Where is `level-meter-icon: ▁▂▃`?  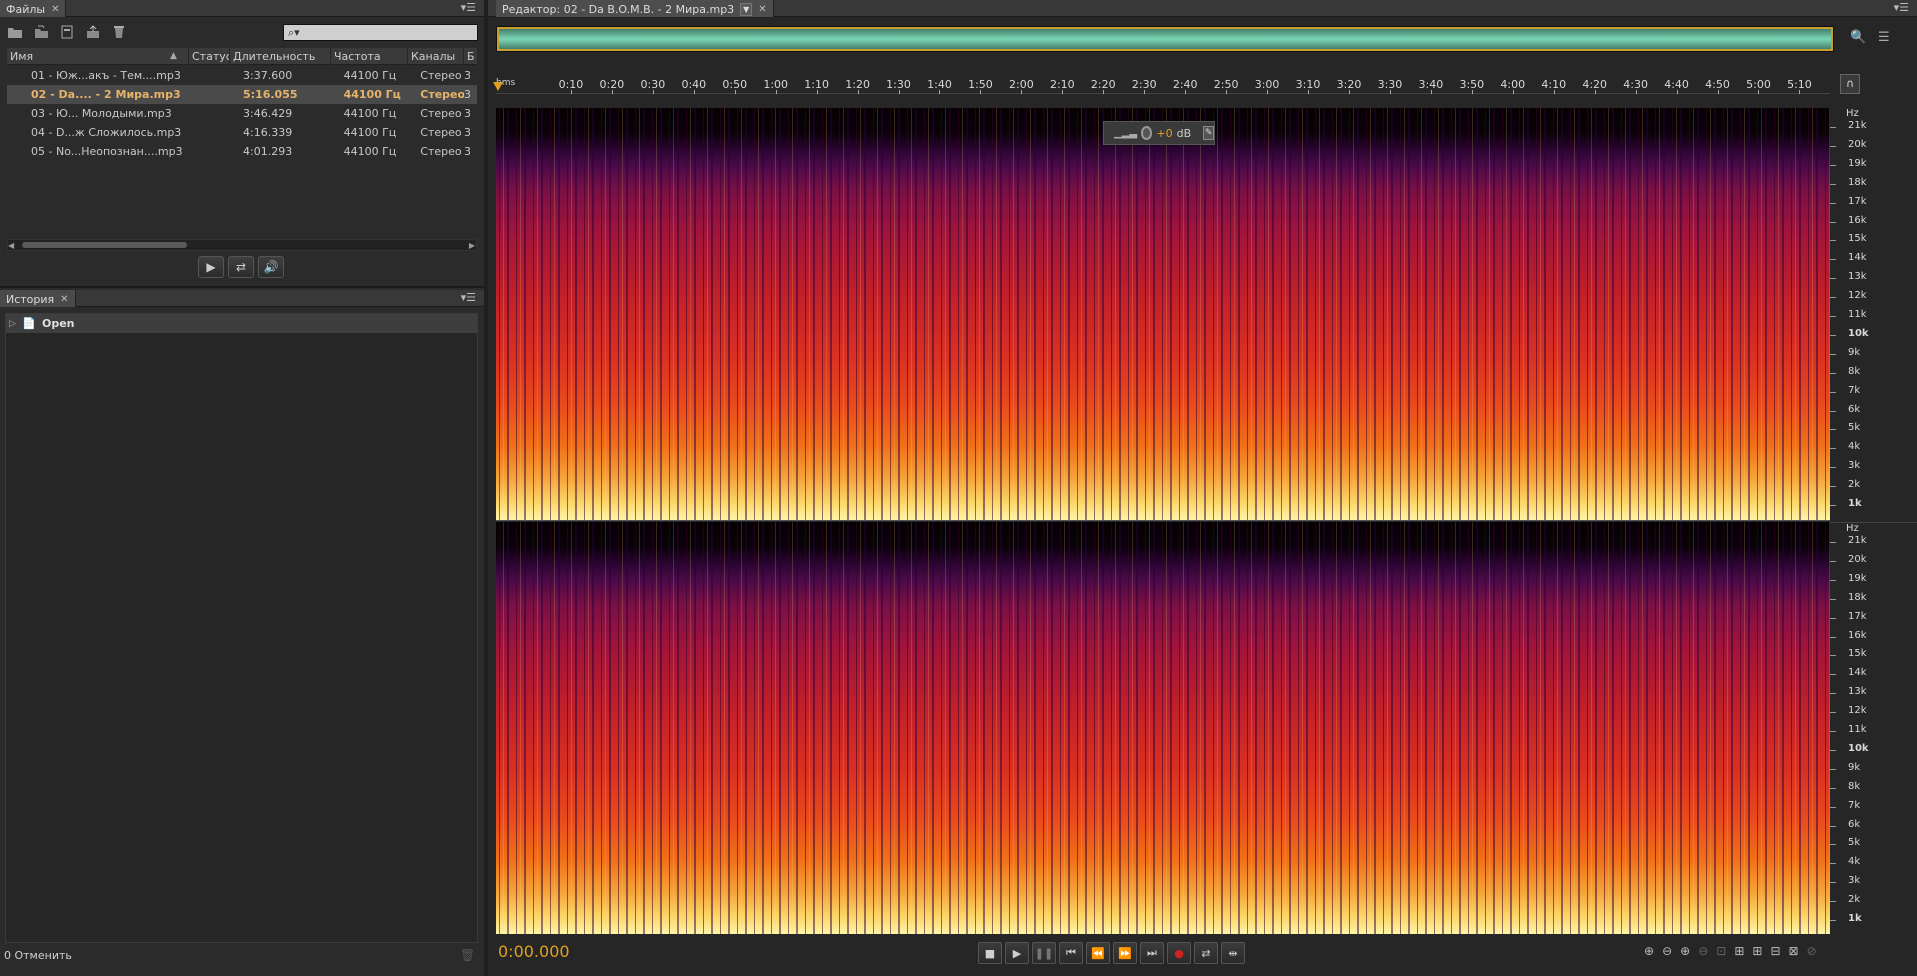 level-meter-icon: ▁▂▃ is located at coordinates (1126, 133).